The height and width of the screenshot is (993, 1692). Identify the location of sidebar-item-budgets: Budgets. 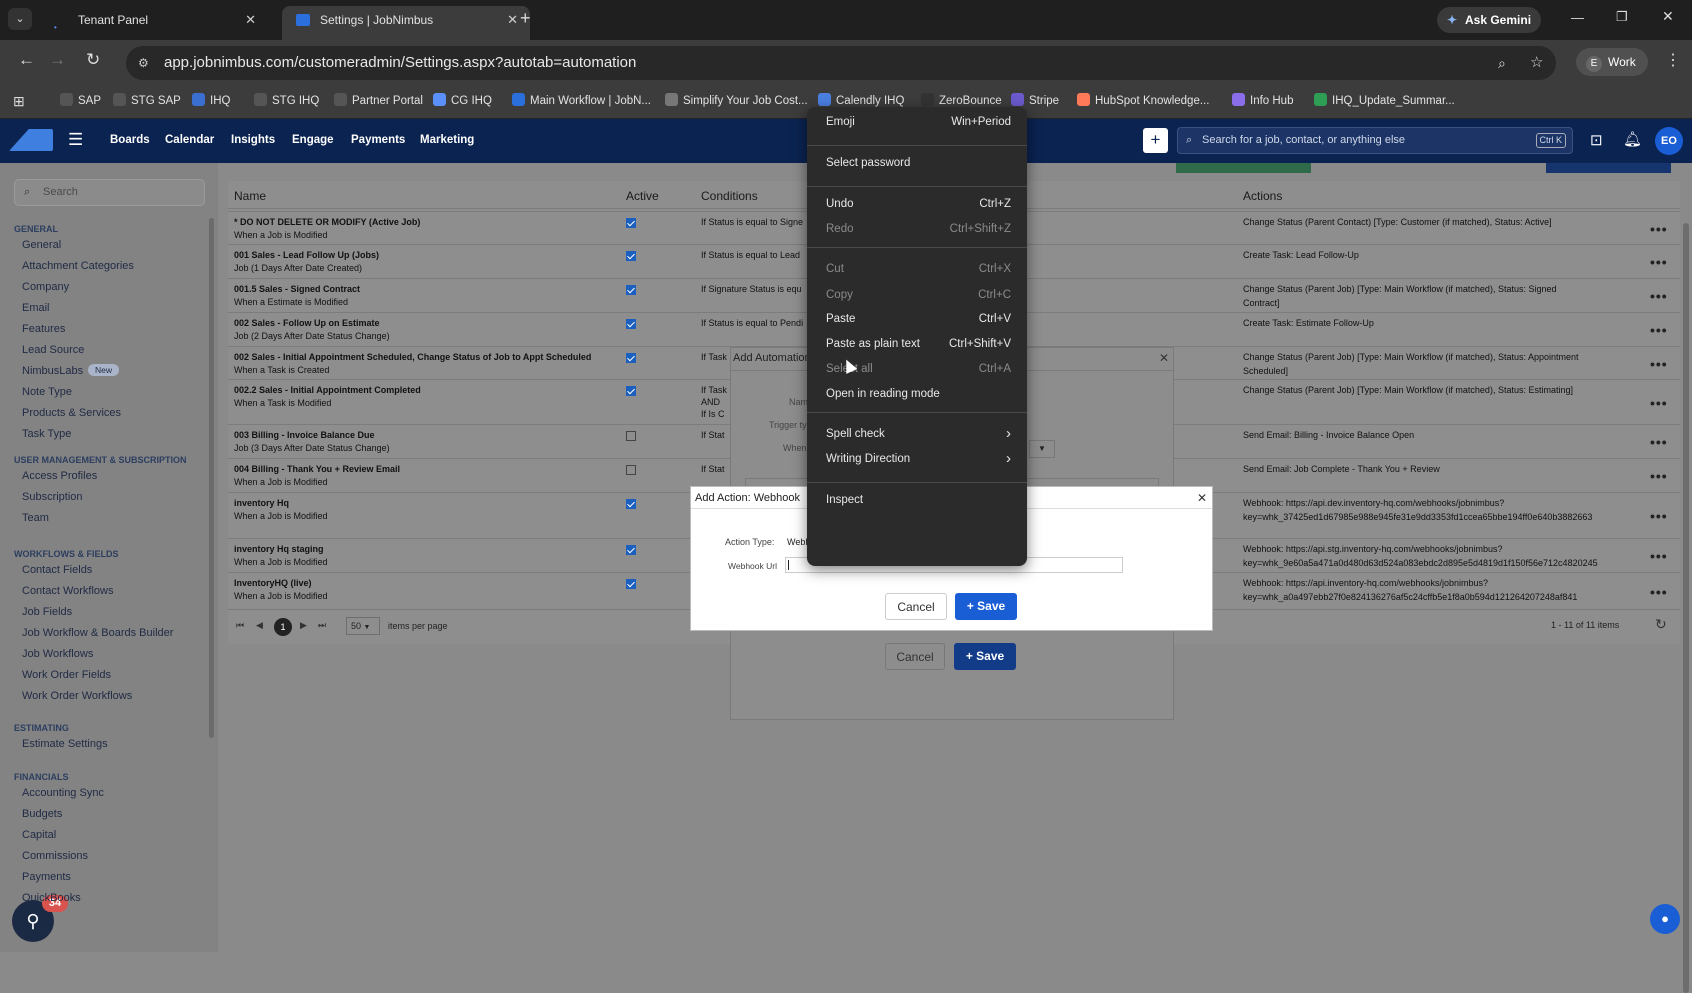
(42, 814).